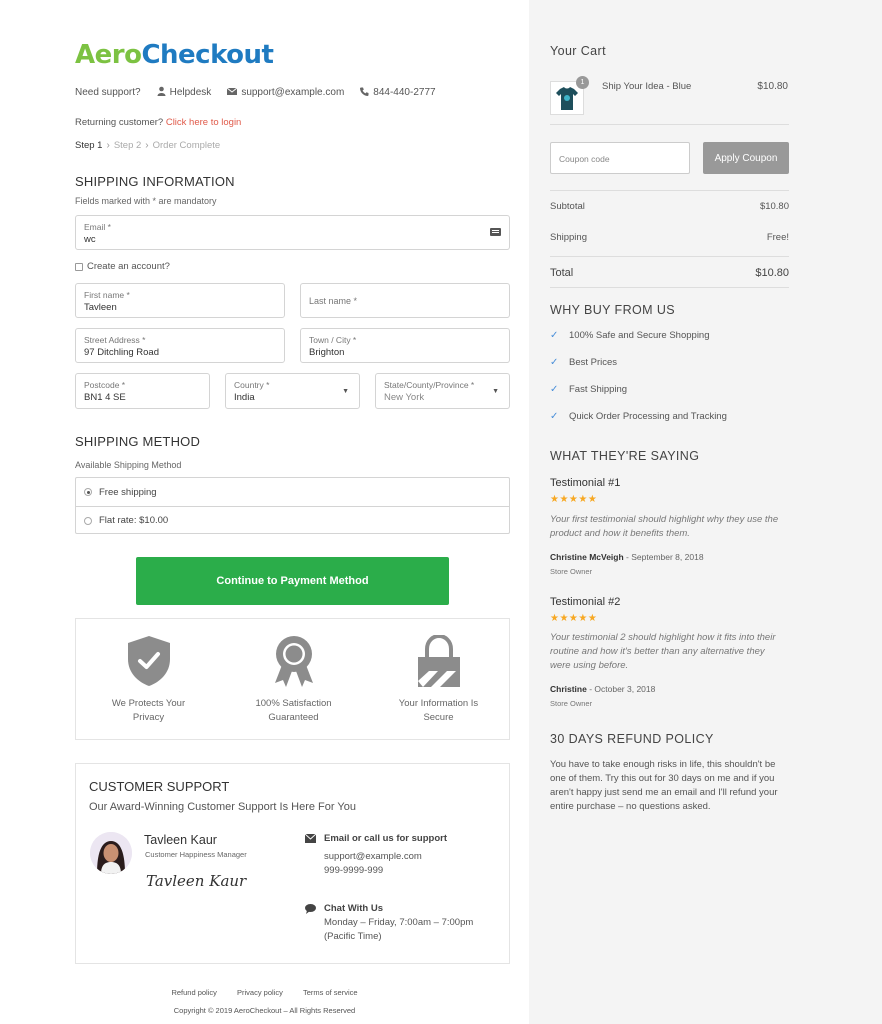  I want to click on contact-email: support@example.com, so click(385, 857).